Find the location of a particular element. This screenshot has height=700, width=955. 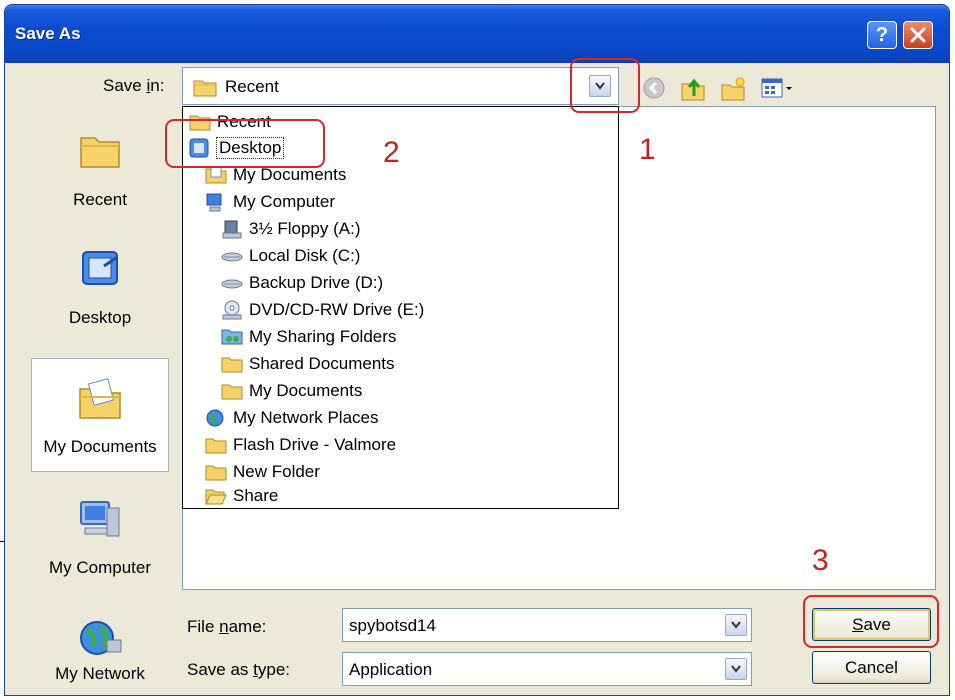

close-icon is located at coordinates (918, 35).